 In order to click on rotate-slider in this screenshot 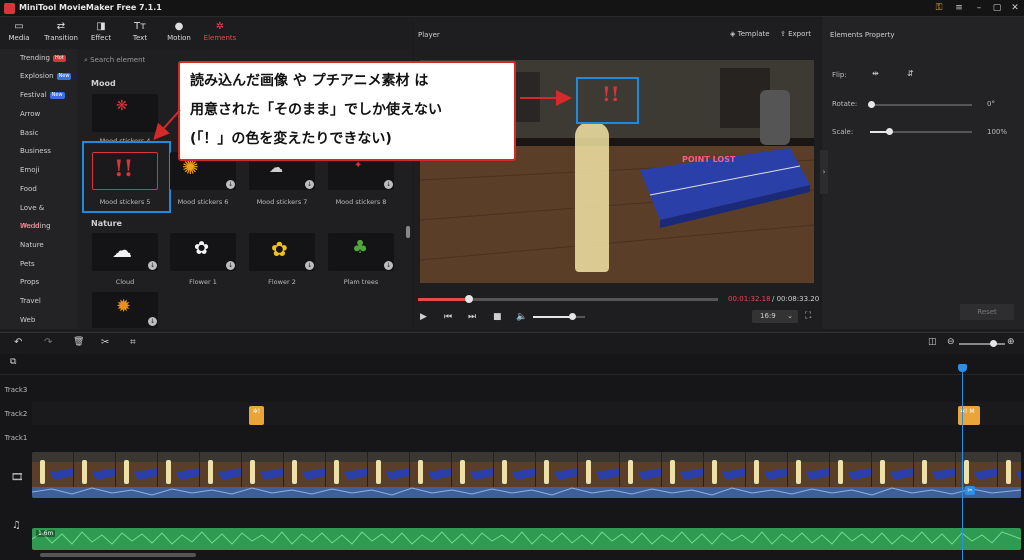, I will do `click(920, 104)`.